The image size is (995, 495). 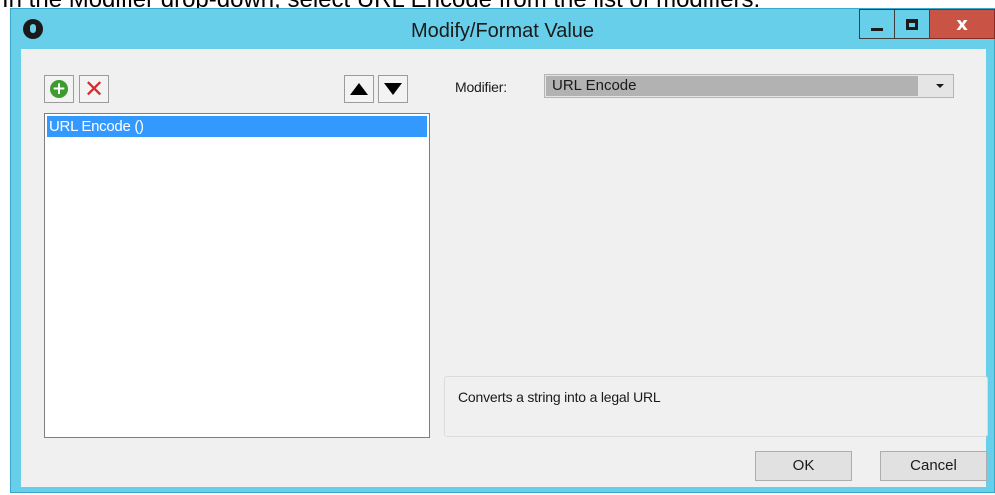 I want to click on title-bar: Modify/Format Value x, so click(x=503, y=29).